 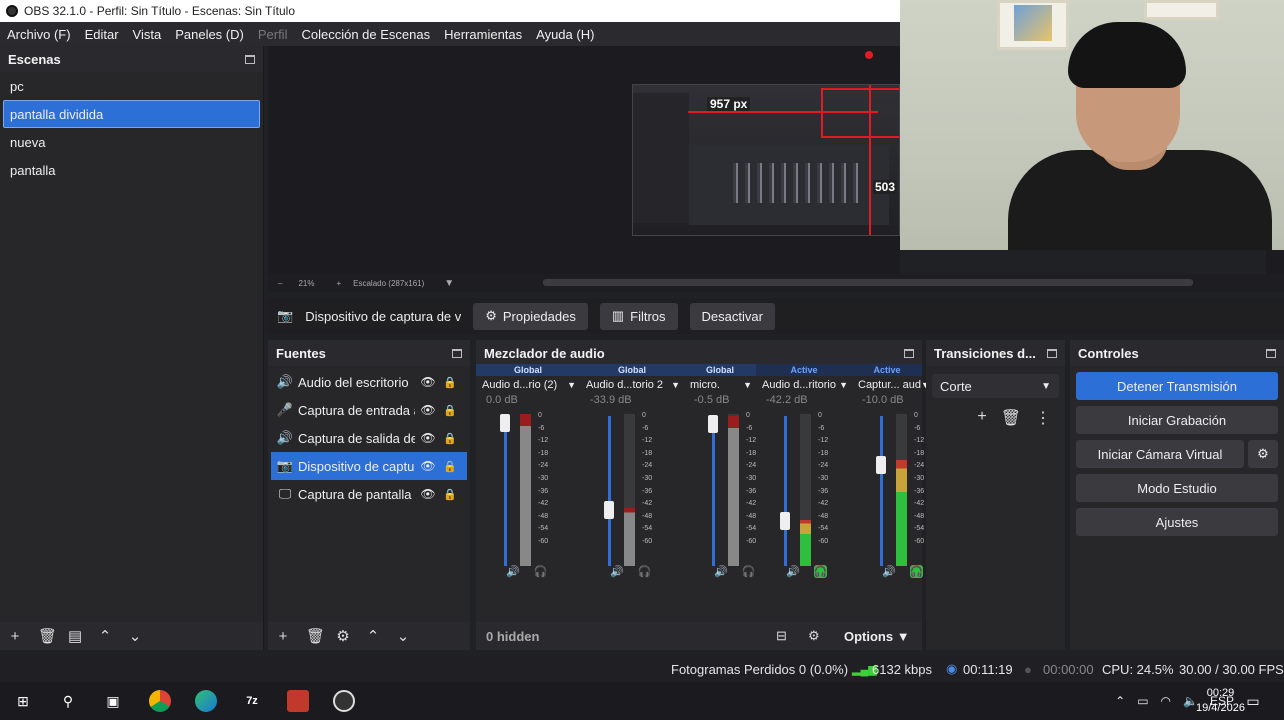 What do you see at coordinates (868, 282) in the screenshot?
I see `preview-horizontal-scrollbar` at bounding box center [868, 282].